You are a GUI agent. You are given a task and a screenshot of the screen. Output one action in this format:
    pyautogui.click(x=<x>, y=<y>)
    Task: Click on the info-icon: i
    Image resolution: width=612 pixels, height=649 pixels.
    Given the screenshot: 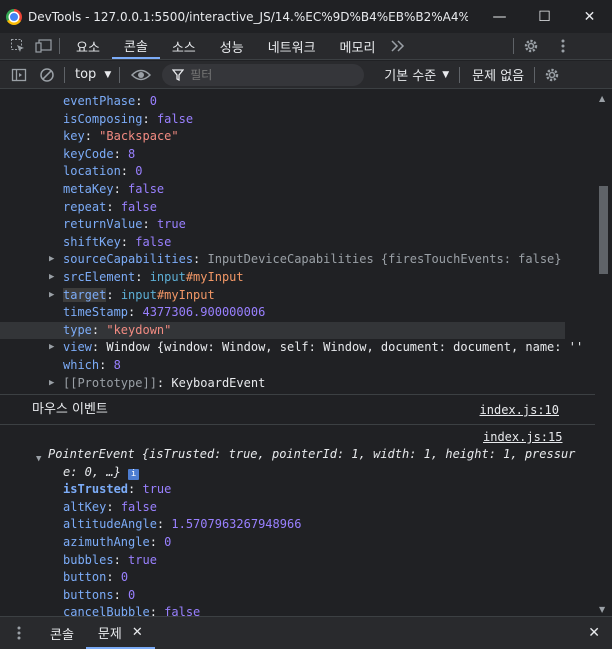 What is the action you would take?
    pyautogui.click(x=134, y=474)
    